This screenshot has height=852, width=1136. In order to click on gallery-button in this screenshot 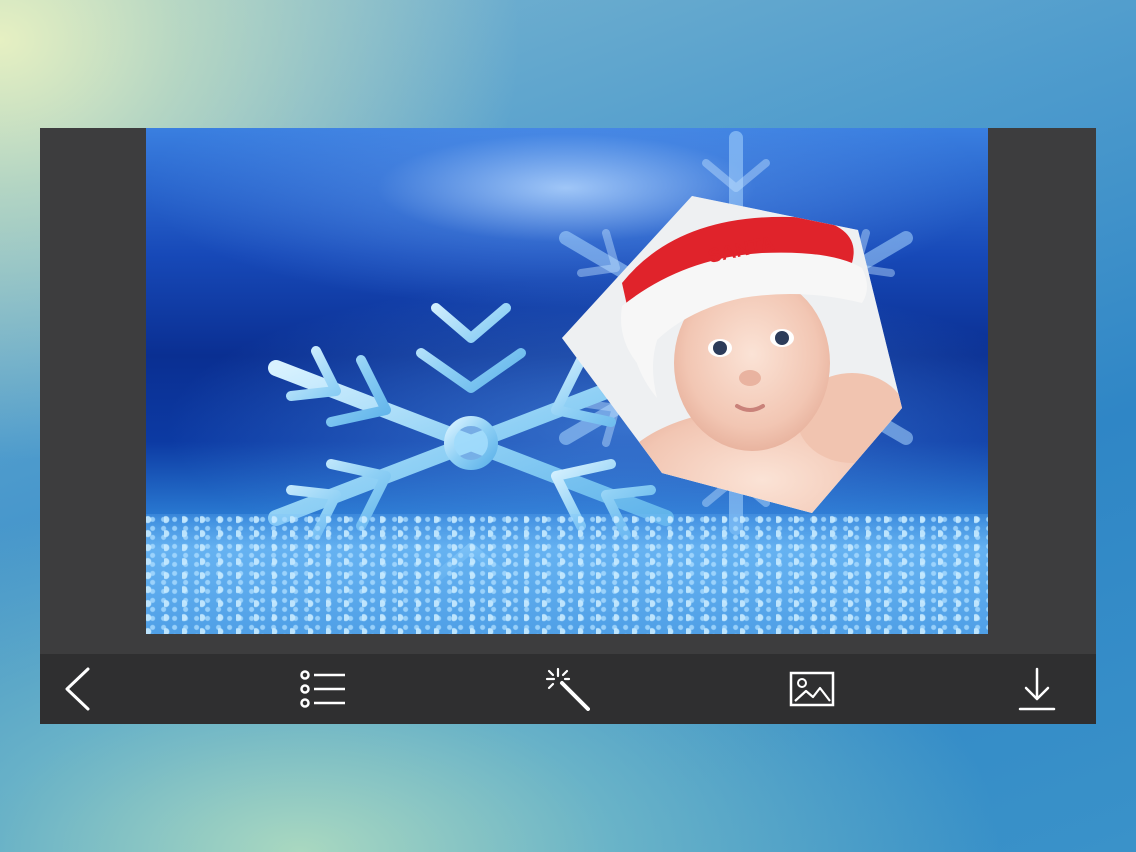, I will do `click(812, 689)`.